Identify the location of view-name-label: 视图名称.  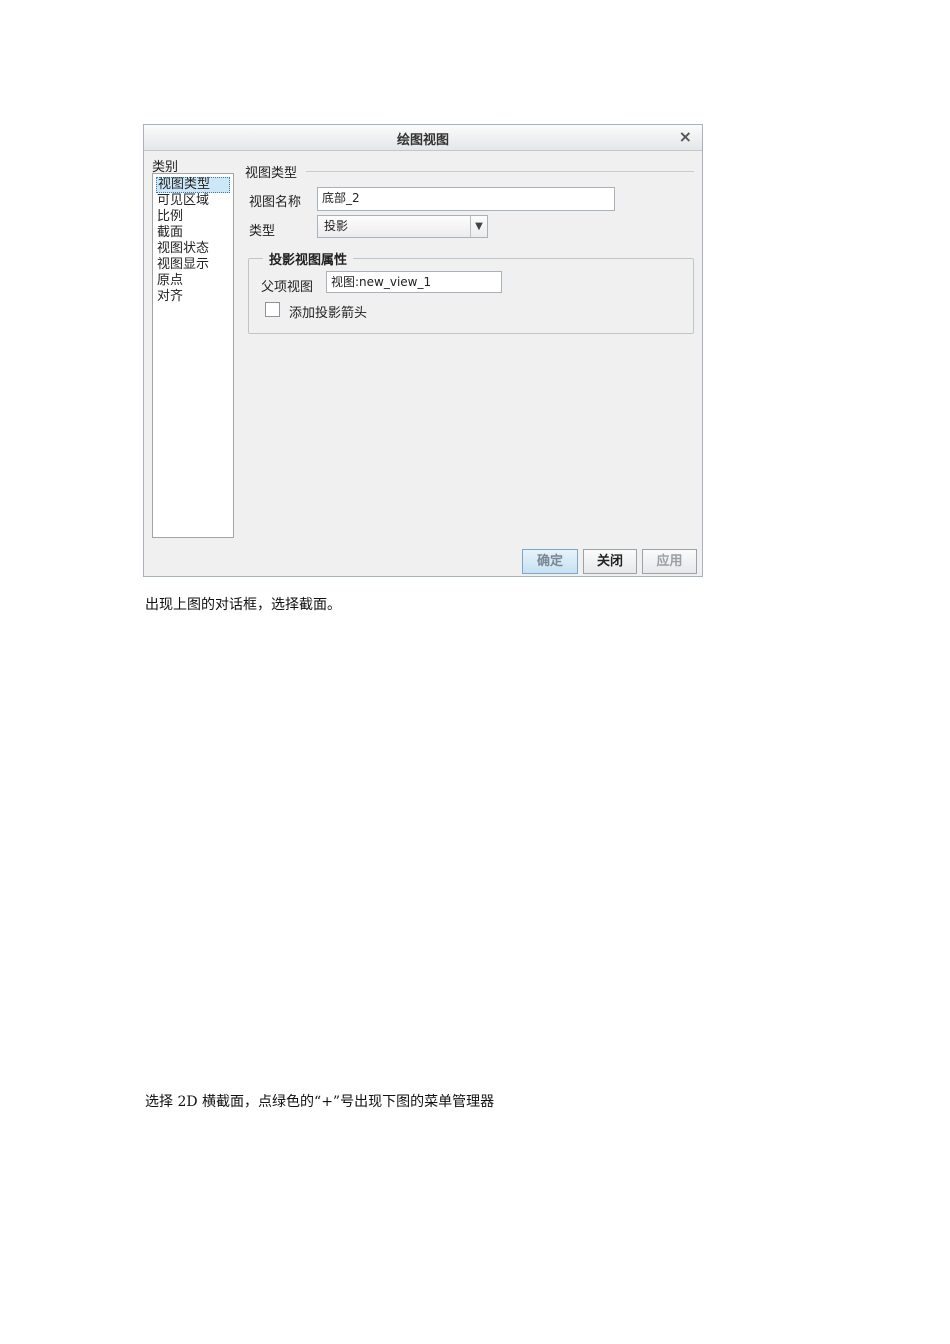
(275, 202).